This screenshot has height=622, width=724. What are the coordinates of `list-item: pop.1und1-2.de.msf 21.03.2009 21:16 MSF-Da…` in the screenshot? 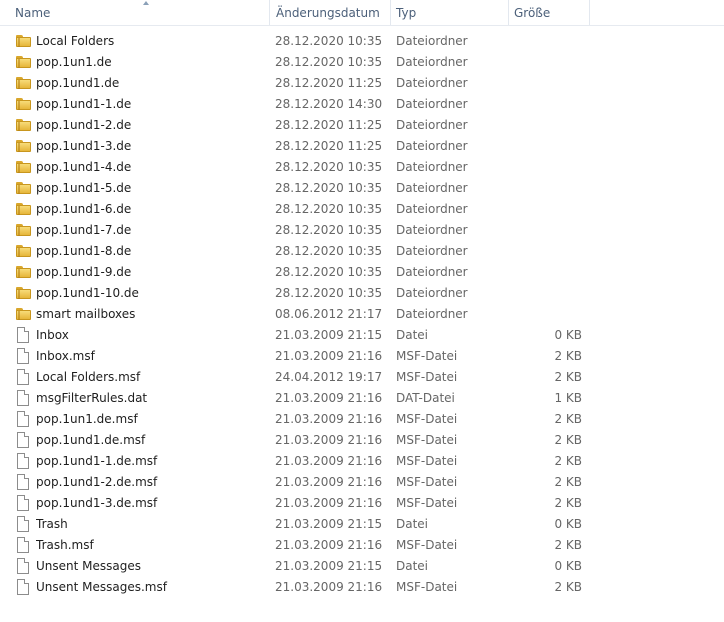 It's located at (362, 482).